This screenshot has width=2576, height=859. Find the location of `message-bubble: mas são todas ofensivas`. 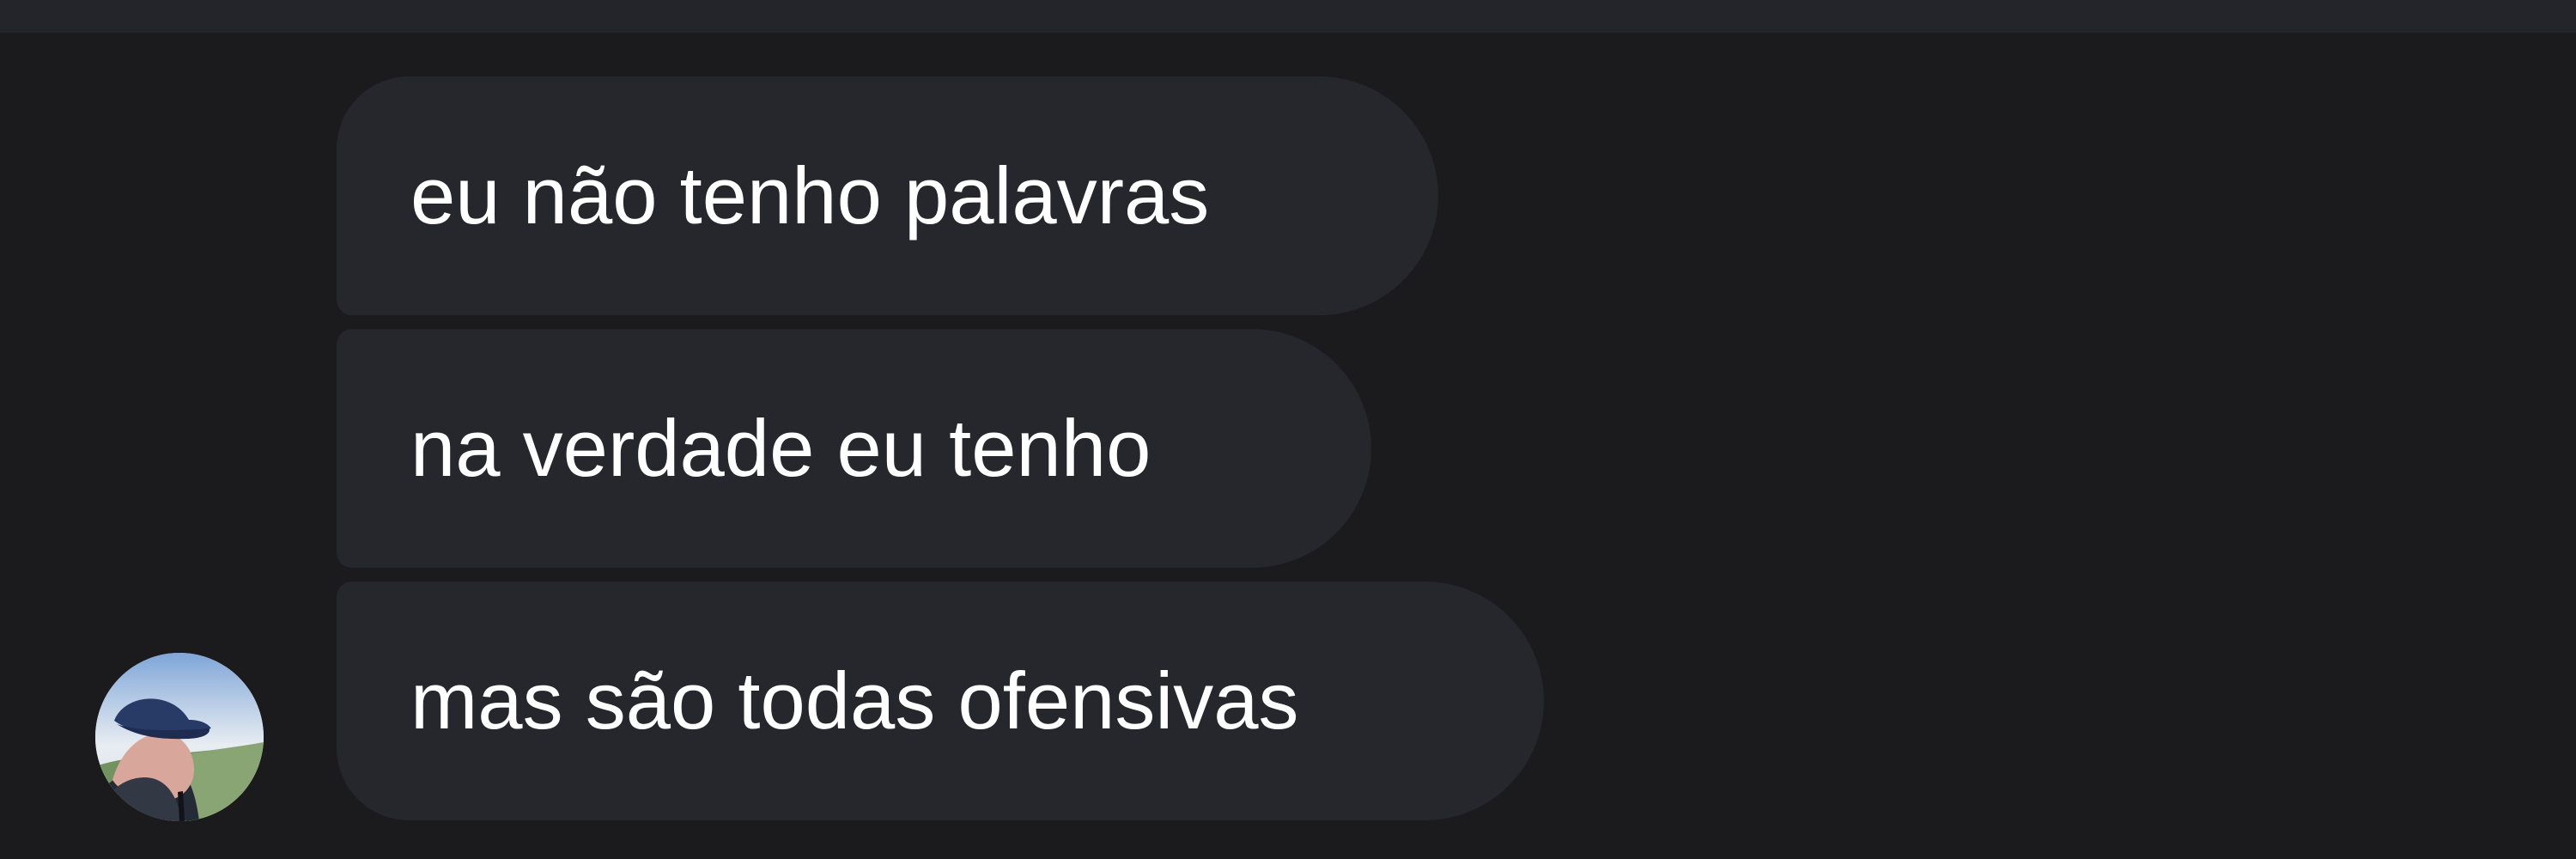

message-bubble: mas são todas ofensivas is located at coordinates (940, 701).